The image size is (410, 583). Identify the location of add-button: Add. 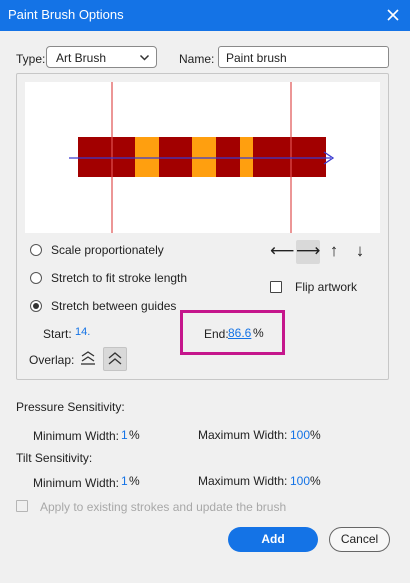
(273, 539).